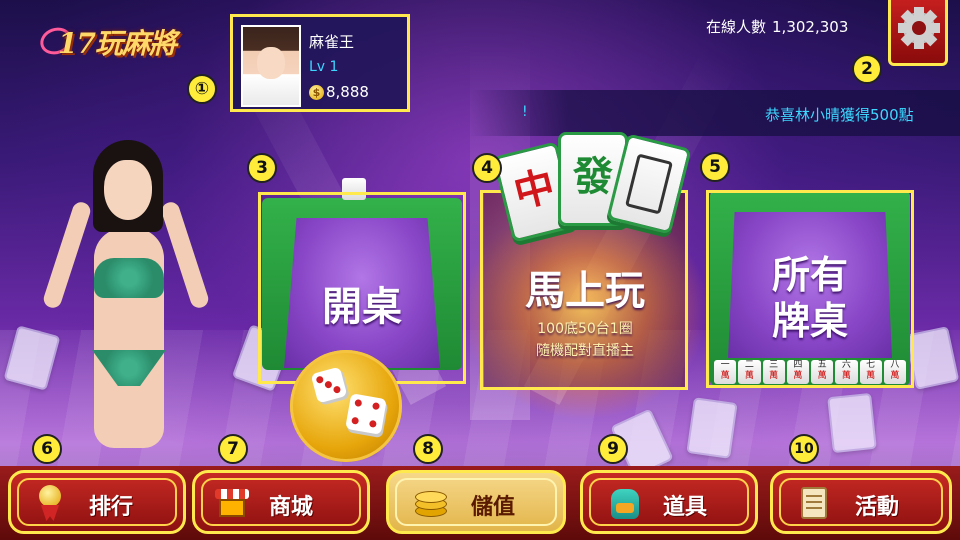 The height and width of the screenshot is (540, 960). What do you see at coordinates (810, 27) in the screenshot?
I see `online-number: 1,302,303` at bounding box center [810, 27].